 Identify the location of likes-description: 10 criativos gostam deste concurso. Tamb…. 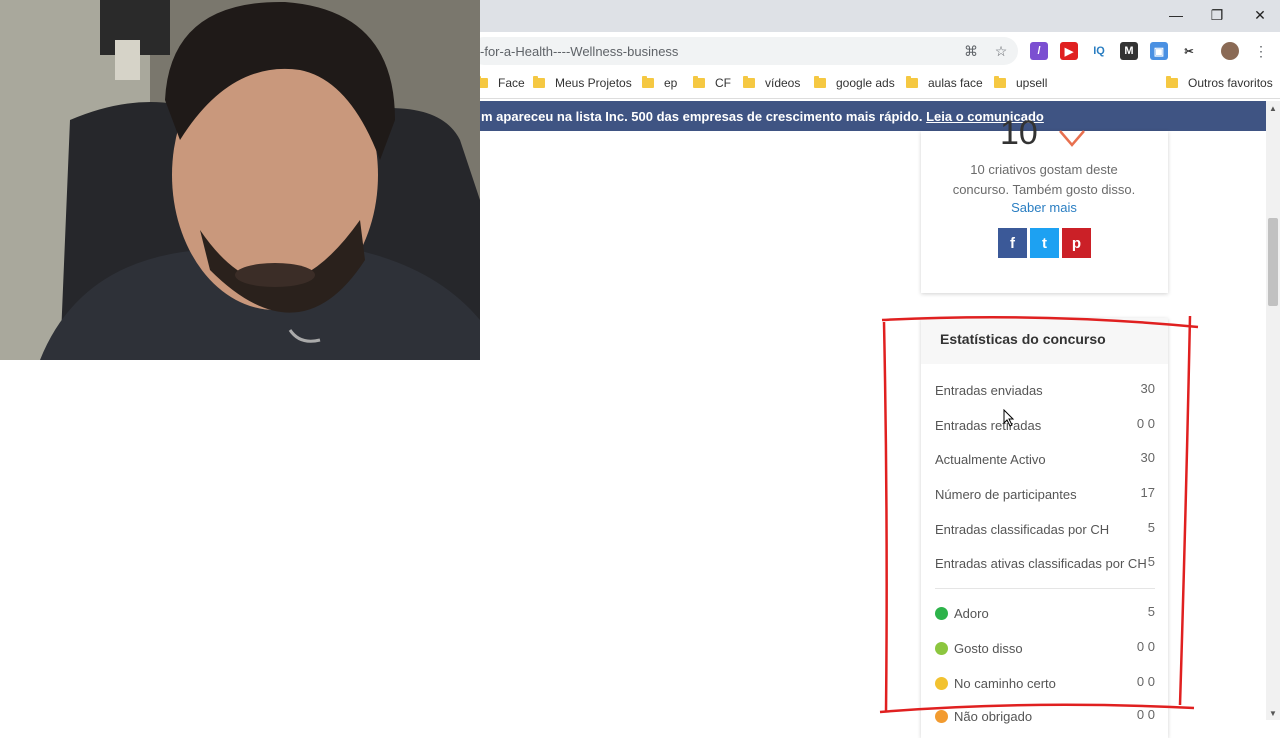
(1044, 179).